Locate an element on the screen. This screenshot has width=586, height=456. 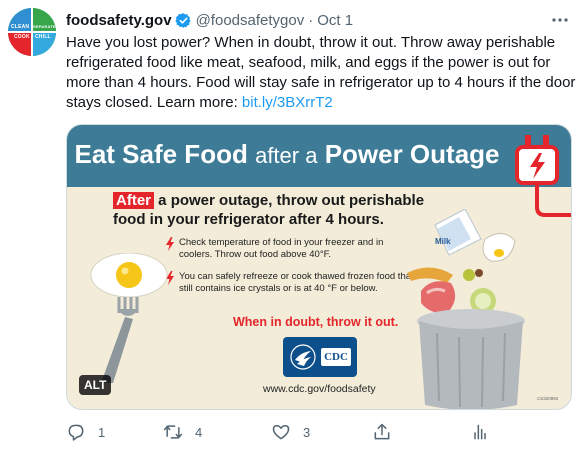
alt-text-badge: ALT is located at coordinates (95, 385).